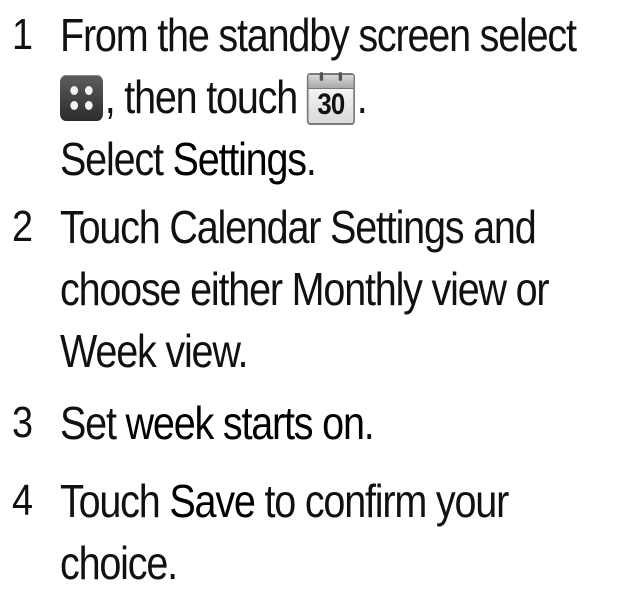 Image resolution: width=641 pixels, height=594 pixels. I want to click on week-starts-on-term: week starts on, so click(245, 423).